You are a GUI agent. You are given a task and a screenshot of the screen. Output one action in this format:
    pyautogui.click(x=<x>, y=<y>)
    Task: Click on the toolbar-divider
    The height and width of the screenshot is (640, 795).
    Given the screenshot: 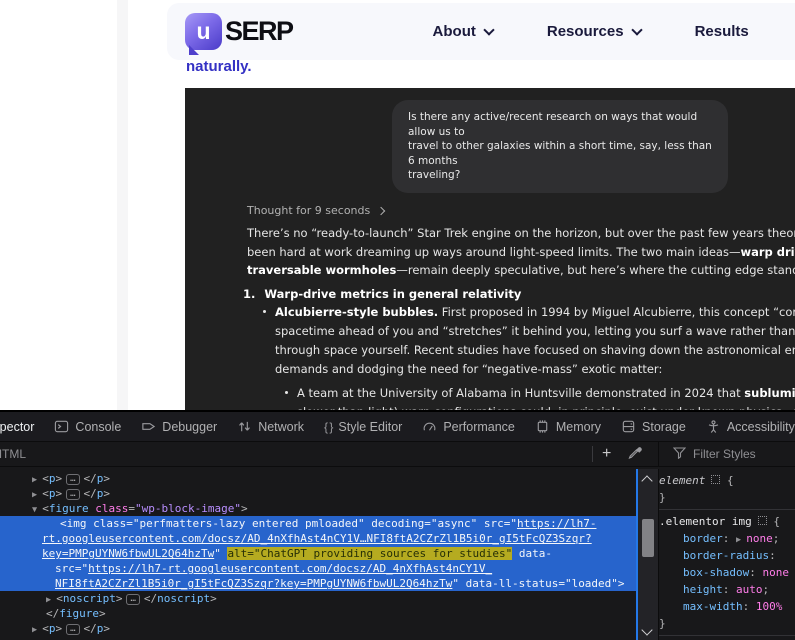 What is the action you would take?
    pyautogui.click(x=592, y=454)
    